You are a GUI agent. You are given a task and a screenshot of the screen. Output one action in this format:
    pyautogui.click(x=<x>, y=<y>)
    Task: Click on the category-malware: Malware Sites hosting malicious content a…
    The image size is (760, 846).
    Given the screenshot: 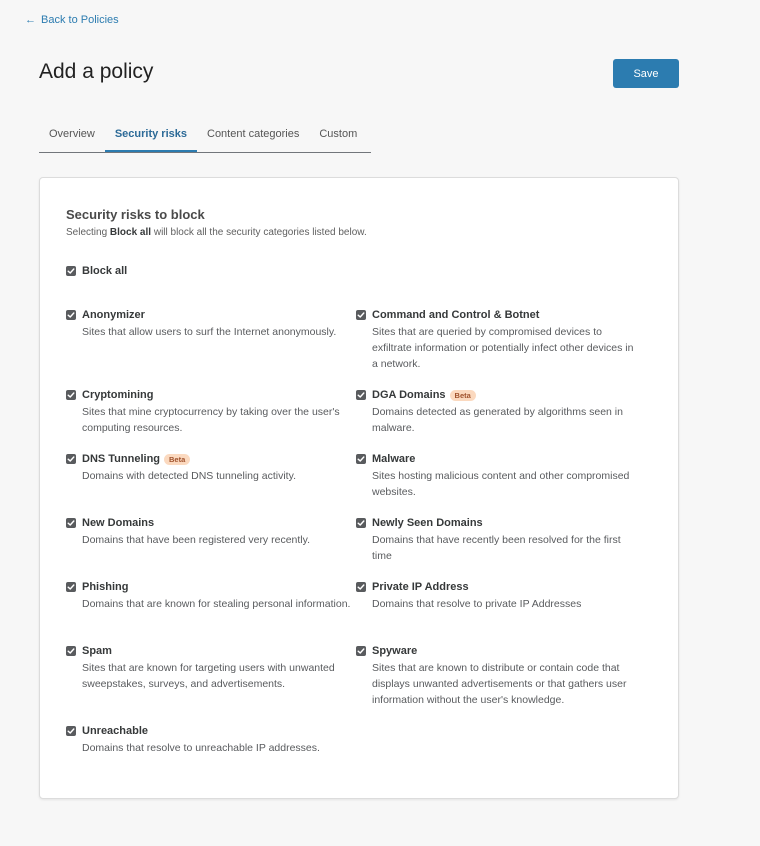 What is the action you would take?
    pyautogui.click(x=498, y=476)
    